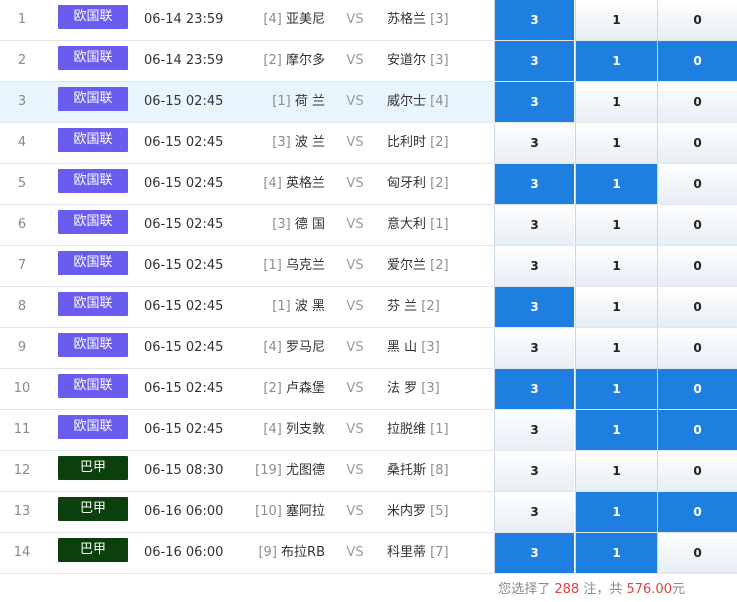  I want to click on match-number: 7, so click(22, 265).